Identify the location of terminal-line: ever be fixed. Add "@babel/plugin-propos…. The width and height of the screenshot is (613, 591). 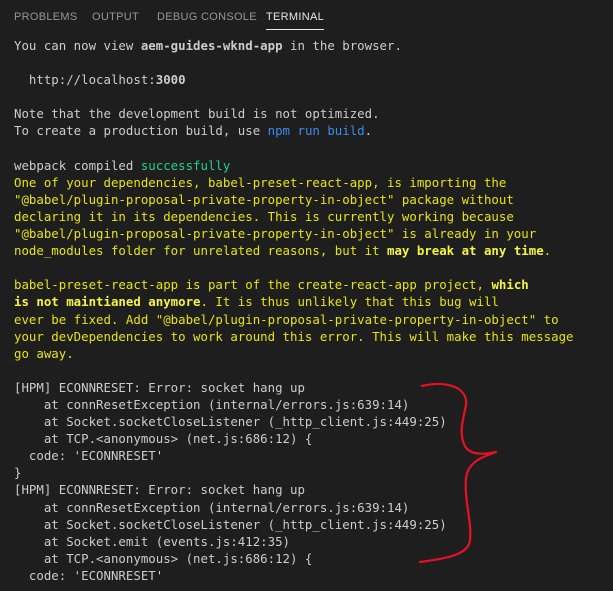
(309, 319).